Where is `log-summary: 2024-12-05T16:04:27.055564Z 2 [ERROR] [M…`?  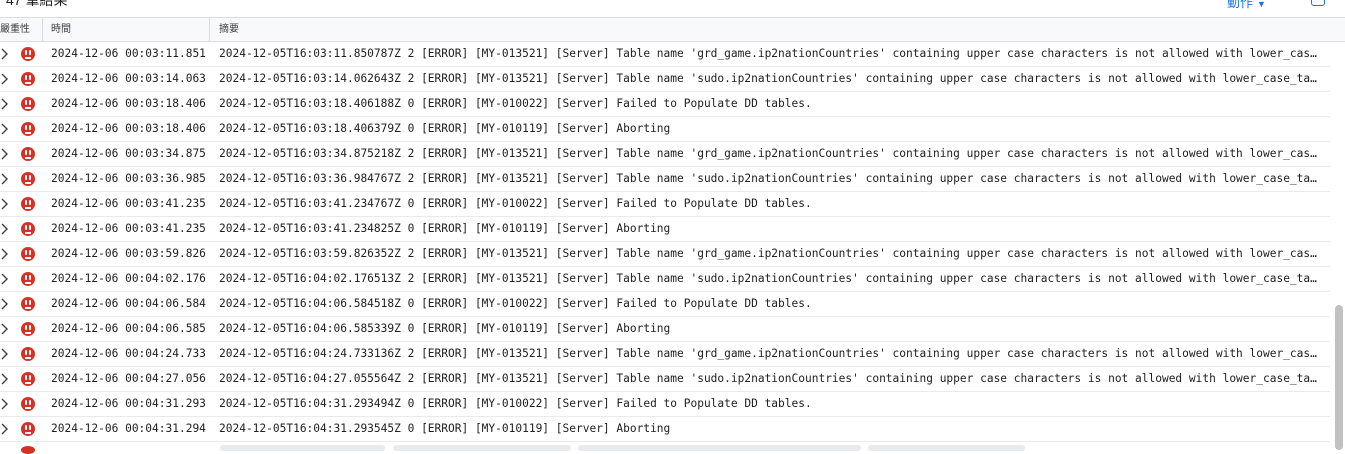 log-summary: 2024-12-05T16:04:27.055564Z 2 [ERROR] [M… is located at coordinates (768, 378).